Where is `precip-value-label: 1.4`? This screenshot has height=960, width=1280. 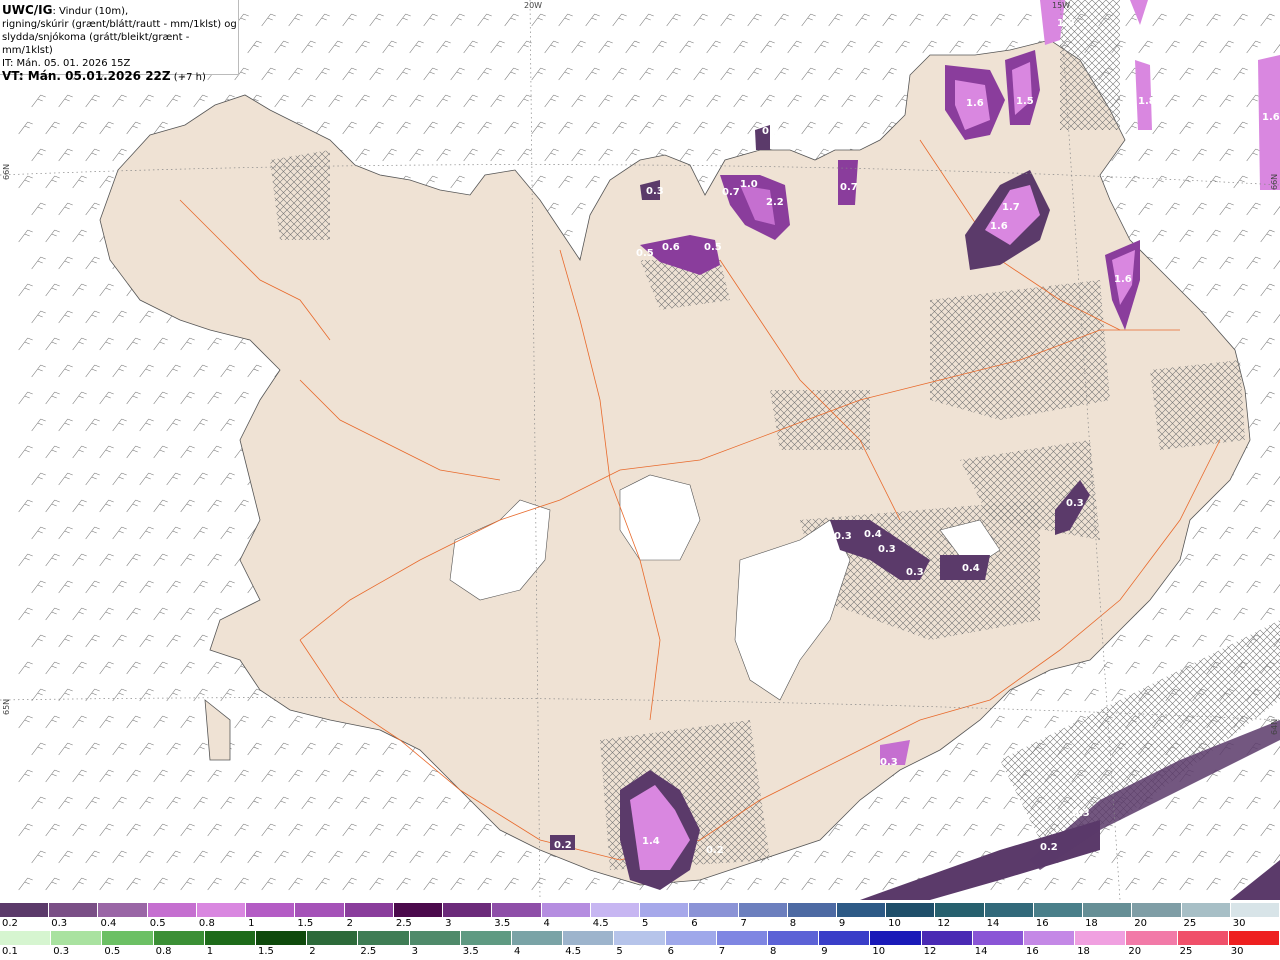
precip-value-label: 1.4 is located at coordinates (651, 841).